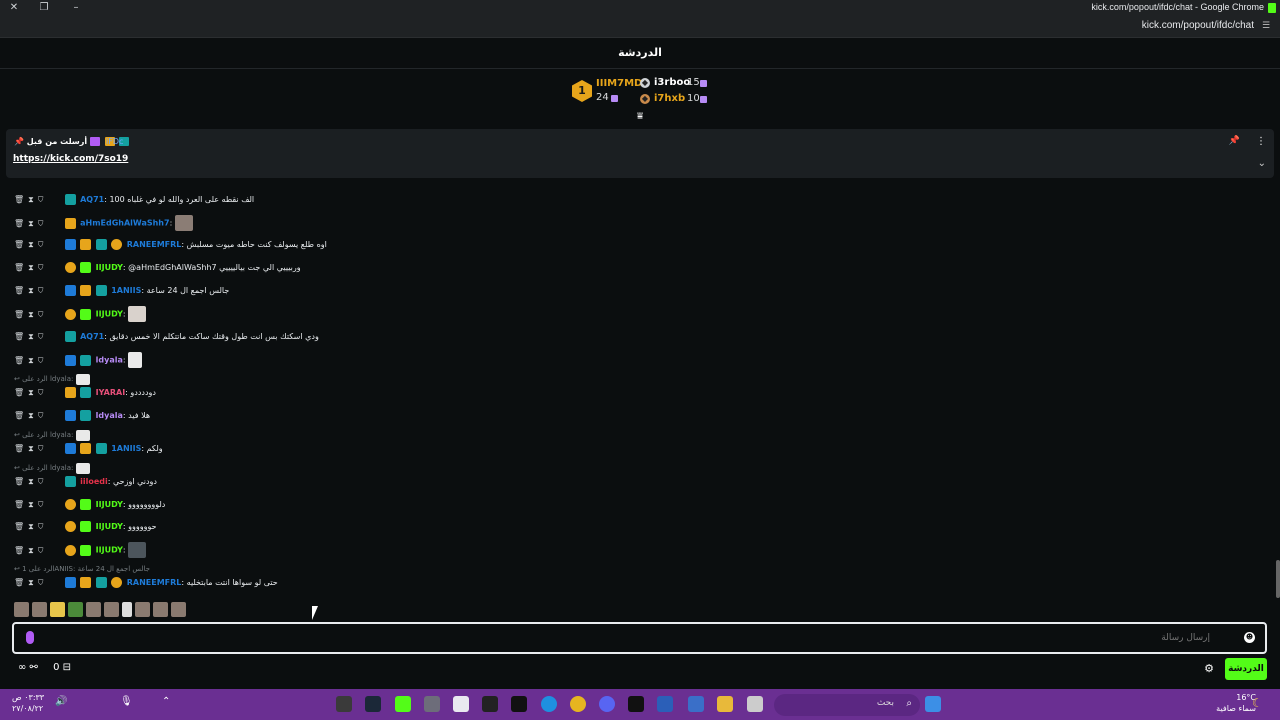 This screenshot has height=720, width=1280. What do you see at coordinates (256, 244) in the screenshot?
I see `message-text: اوه طلع يسولف كنت حاطه ميوت مسلبش` at bounding box center [256, 244].